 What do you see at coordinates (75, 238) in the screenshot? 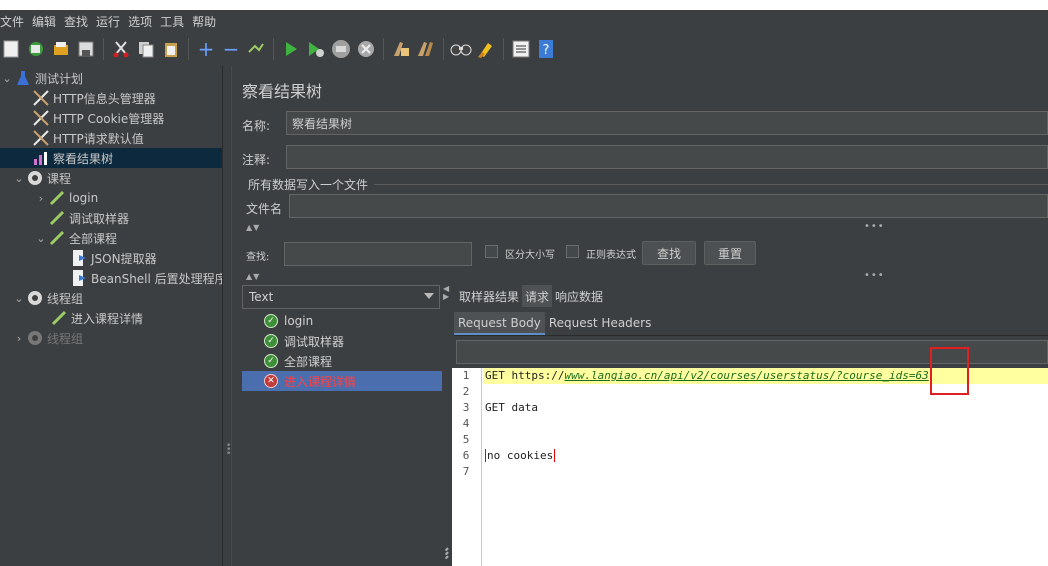
I see `tree-node-all-courses: ⌄ 全部课程` at bounding box center [75, 238].